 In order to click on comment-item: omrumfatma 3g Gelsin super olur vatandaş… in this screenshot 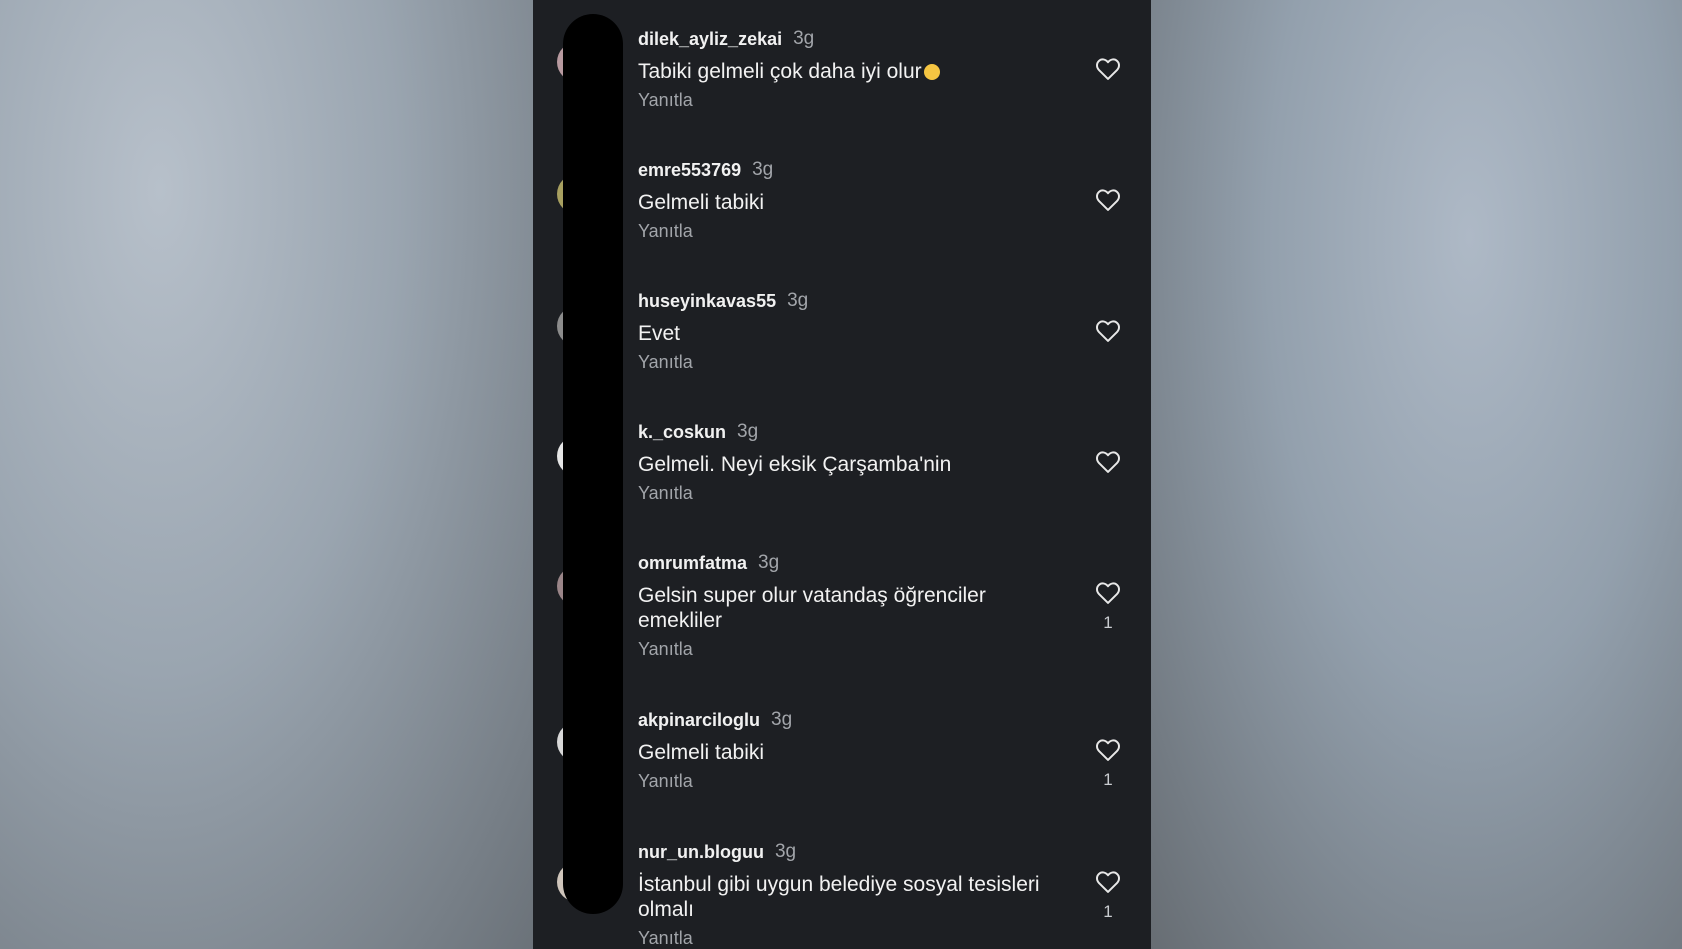, I will do `click(883, 605)`.